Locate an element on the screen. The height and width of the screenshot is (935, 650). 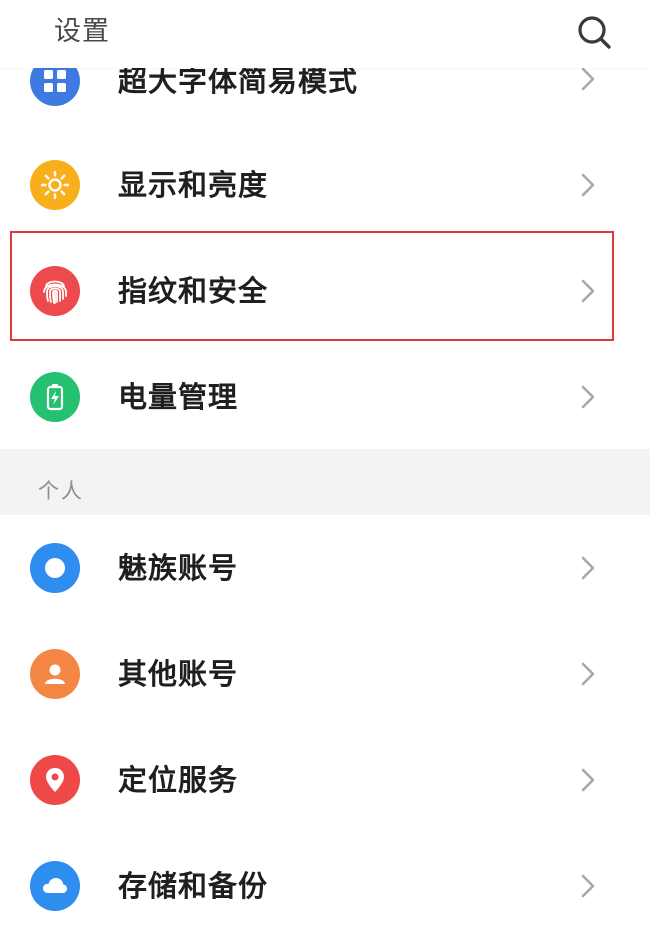
settings-item-meizu-account: 魅族账号 is located at coordinates (325, 568).